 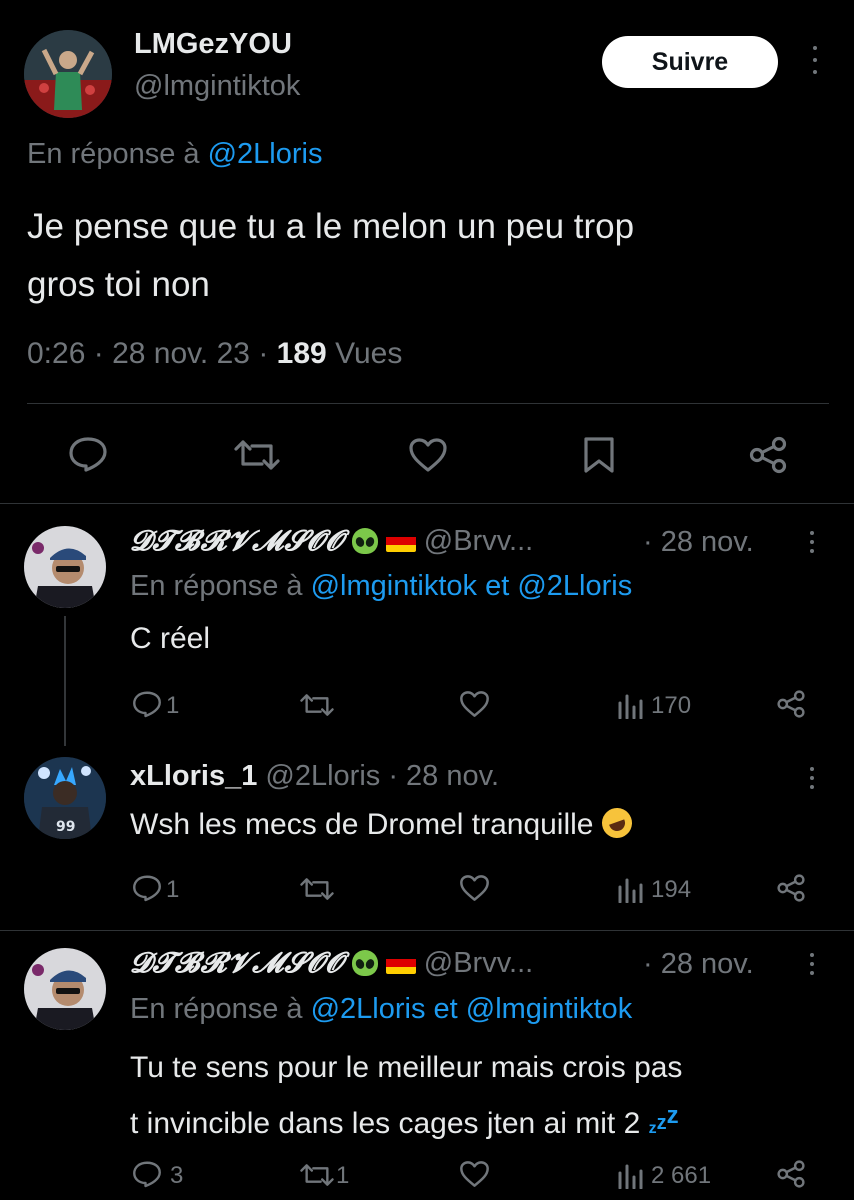 I want to click on reply-context: En réponse à @2Lloris et @lmgintiktok, so click(x=381, y=1009).